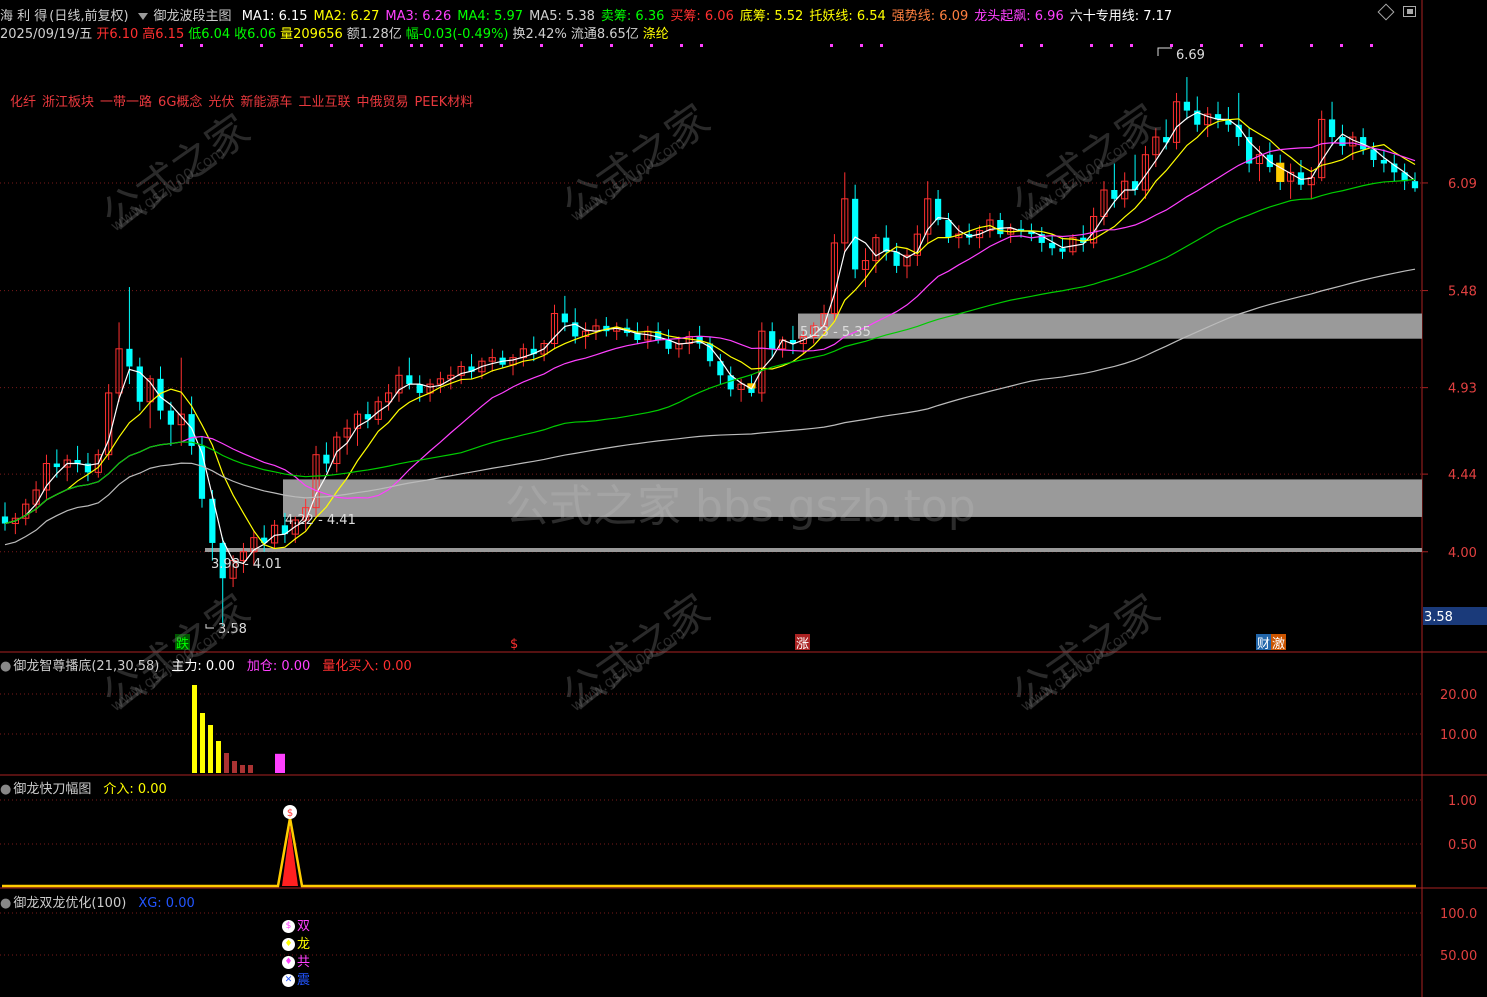 This screenshot has width=1487, height=997. I want to click on panel-value: XG: 0.00, so click(166, 903).